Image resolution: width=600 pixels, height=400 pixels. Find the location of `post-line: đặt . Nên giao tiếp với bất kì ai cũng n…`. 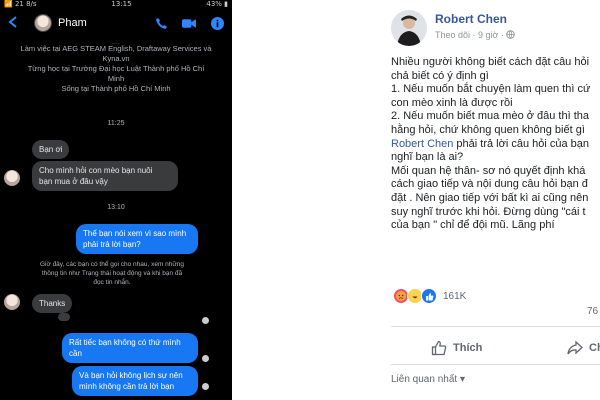

post-line: đặt . Nên giao tiếp với bất kì ai cũng n… is located at coordinates (490, 197).